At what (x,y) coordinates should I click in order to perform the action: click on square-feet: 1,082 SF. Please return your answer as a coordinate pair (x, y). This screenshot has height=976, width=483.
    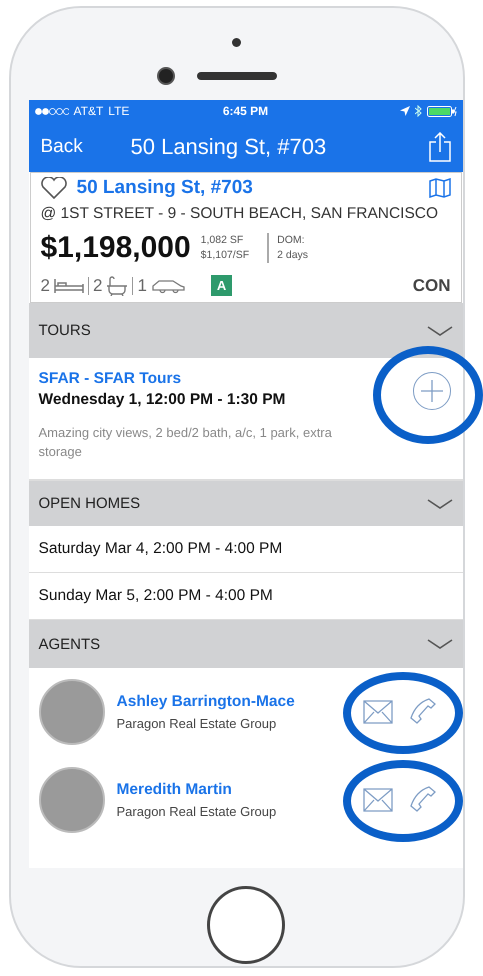
    Looking at the image, I should click on (222, 240).